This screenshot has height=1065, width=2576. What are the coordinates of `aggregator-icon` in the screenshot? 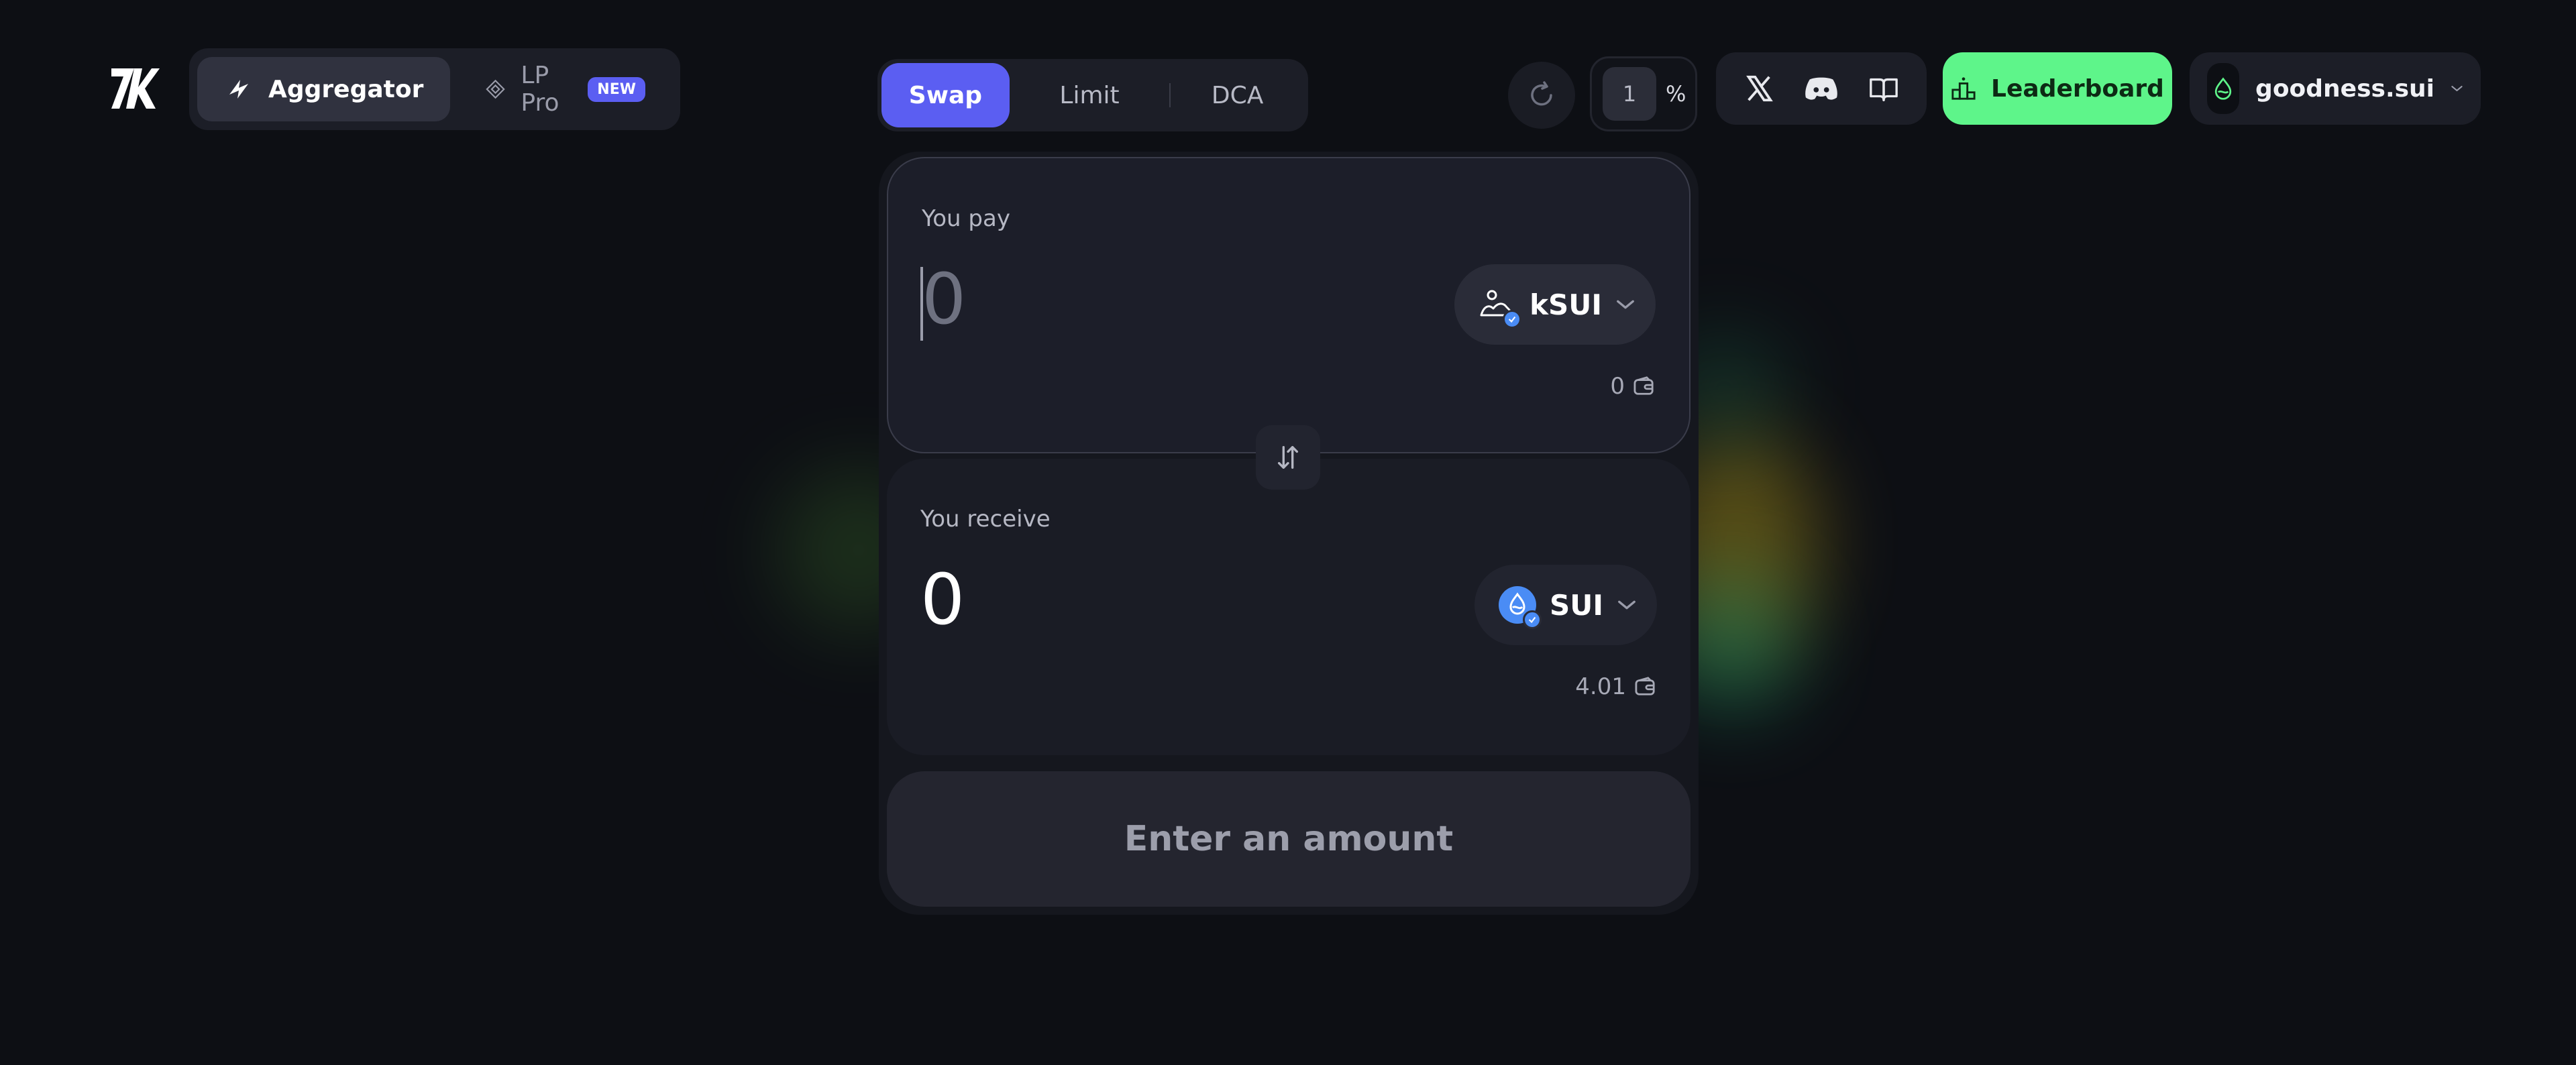 It's located at (238, 89).